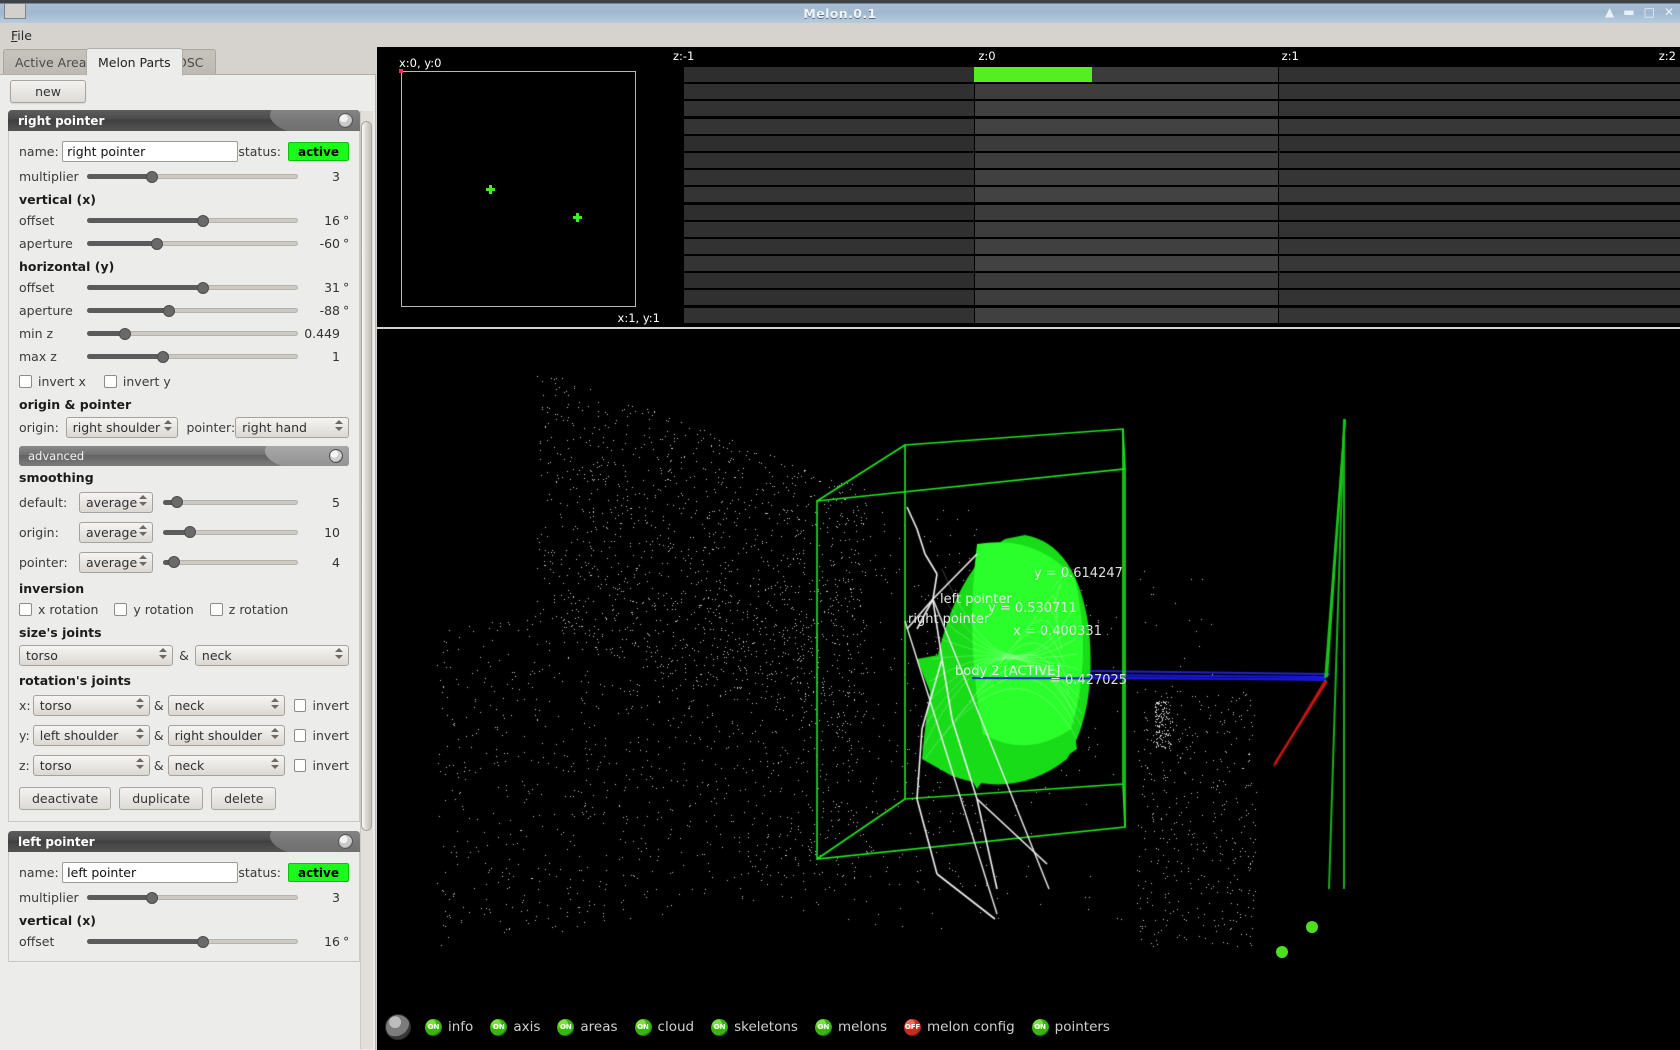 The width and height of the screenshot is (1680, 1050). What do you see at coordinates (1628, 12) in the screenshot?
I see `maximize-icon: ▬` at bounding box center [1628, 12].